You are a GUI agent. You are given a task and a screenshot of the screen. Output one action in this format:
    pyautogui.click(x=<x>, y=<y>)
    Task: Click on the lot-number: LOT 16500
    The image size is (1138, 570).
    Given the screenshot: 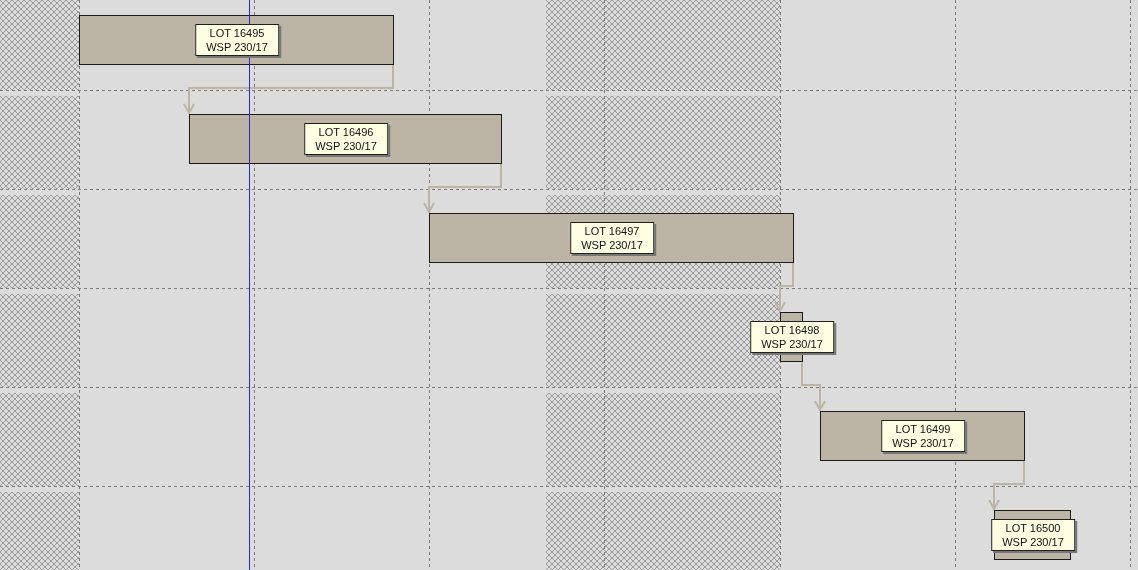 What is the action you would take?
    pyautogui.click(x=1033, y=528)
    